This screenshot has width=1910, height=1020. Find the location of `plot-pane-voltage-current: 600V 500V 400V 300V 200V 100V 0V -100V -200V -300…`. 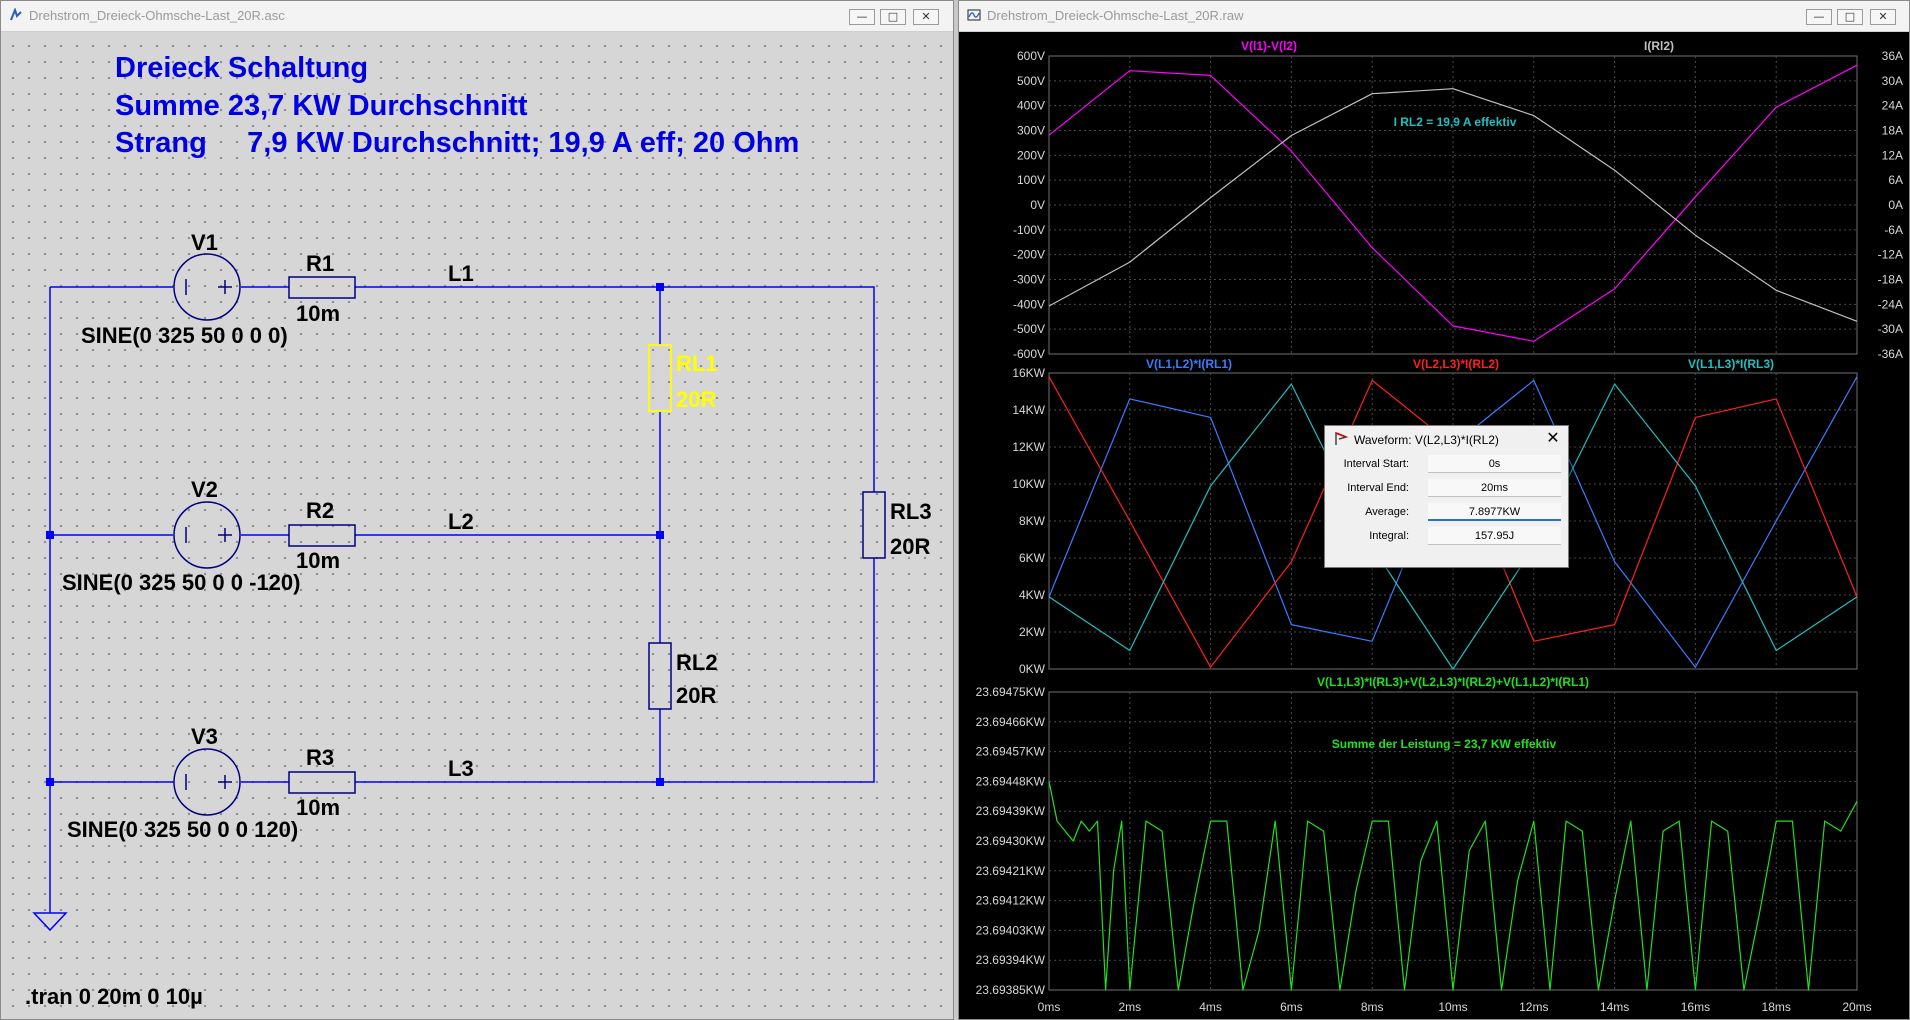

plot-pane-voltage-current: 600V 500V 400V 300V 200V 100V 0V -100V -200V -300… is located at coordinates (1458, 200).